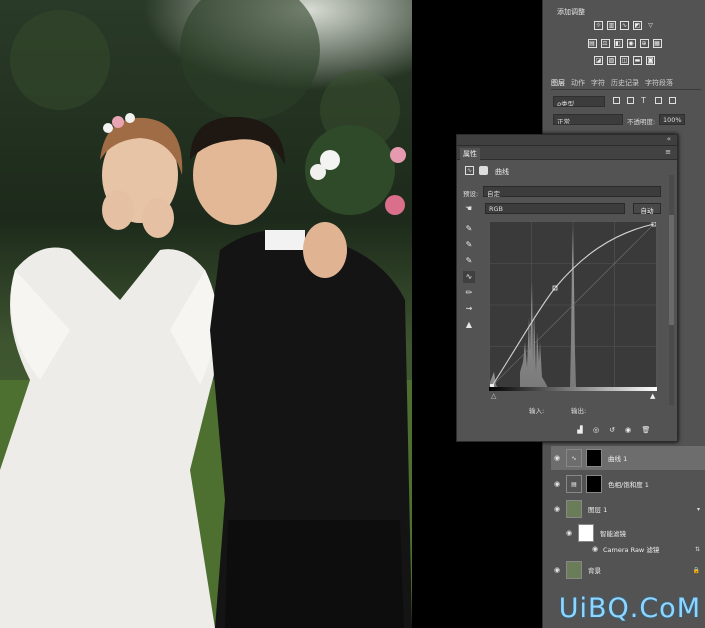 Image resolution: width=705 pixels, height=628 pixels. I want to click on smooth-curve-icon: ⇝, so click(469, 309).